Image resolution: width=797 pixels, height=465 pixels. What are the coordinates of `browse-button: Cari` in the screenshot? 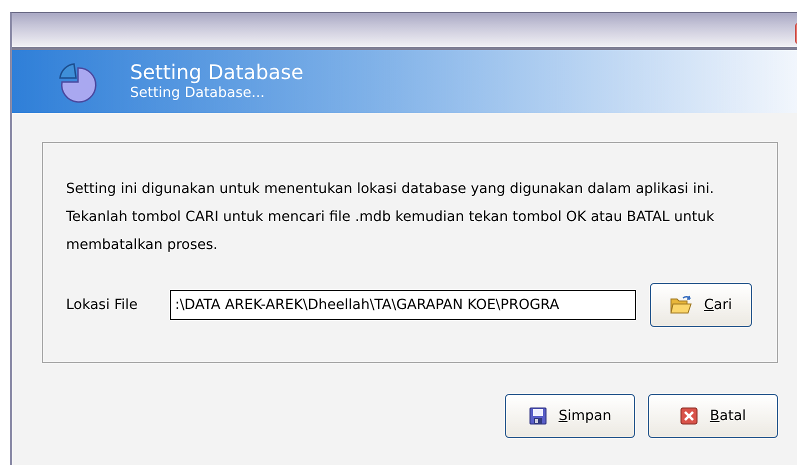 It's located at (701, 305).